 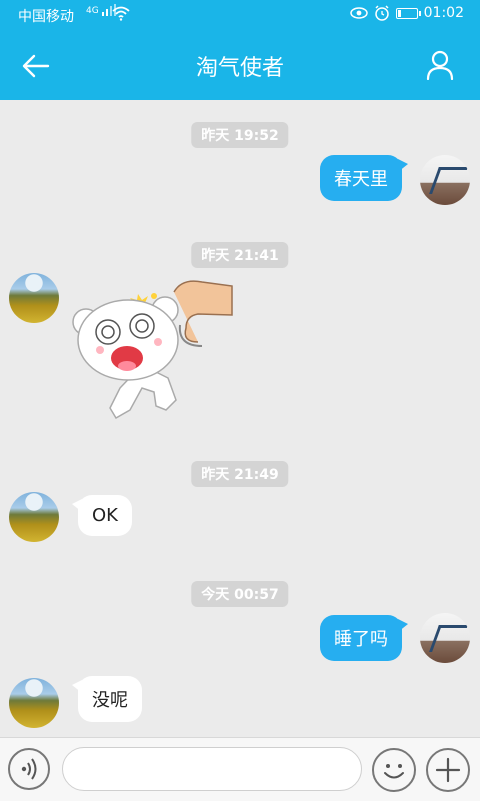 I want to click on carrier-name: 中国移动, so click(x=46, y=17).